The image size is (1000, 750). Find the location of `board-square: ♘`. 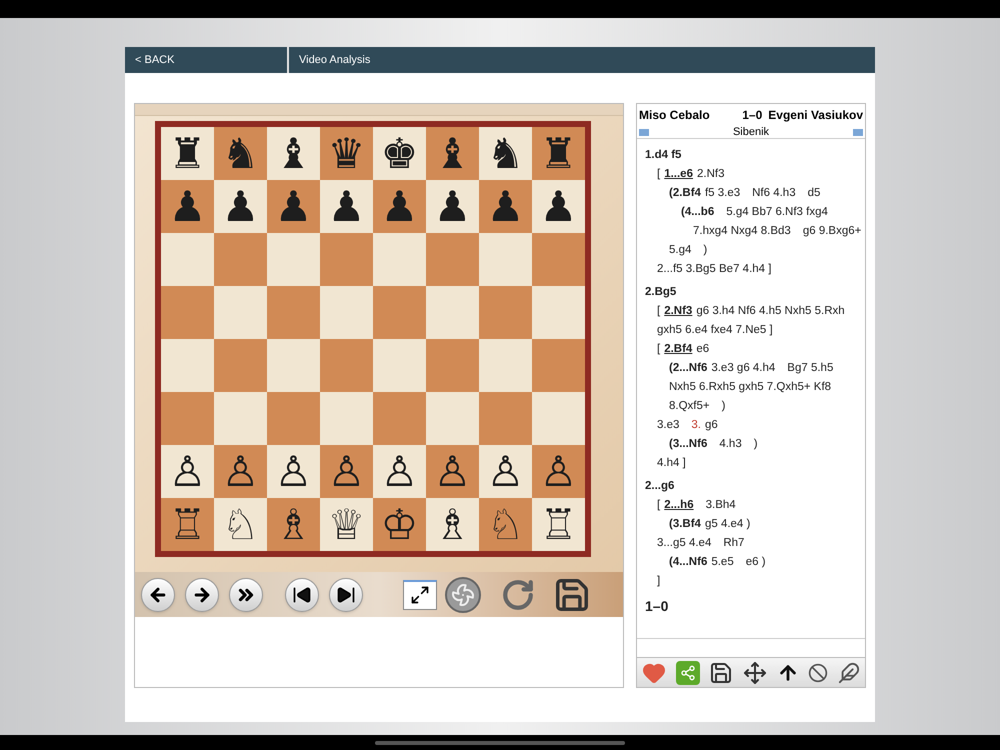

board-square: ♘ is located at coordinates (505, 524).